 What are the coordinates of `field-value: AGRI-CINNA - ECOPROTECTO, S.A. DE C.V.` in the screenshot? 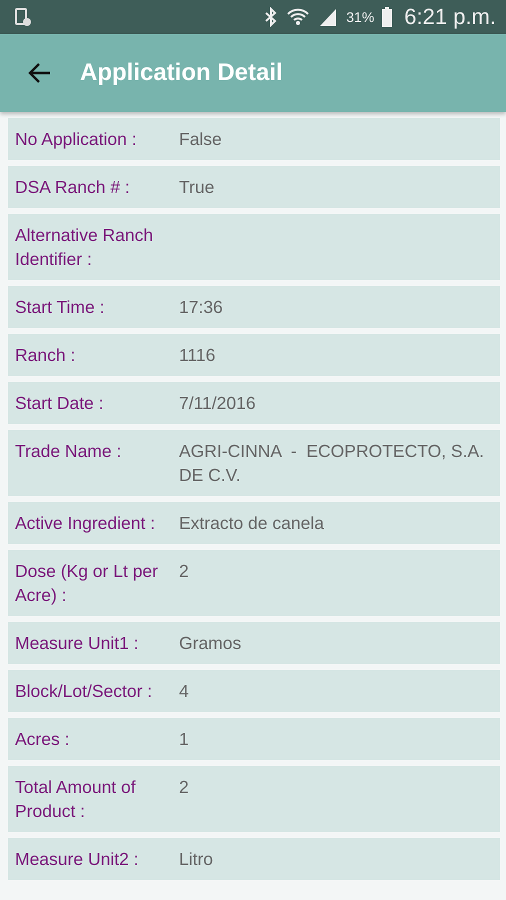 It's located at (332, 463).